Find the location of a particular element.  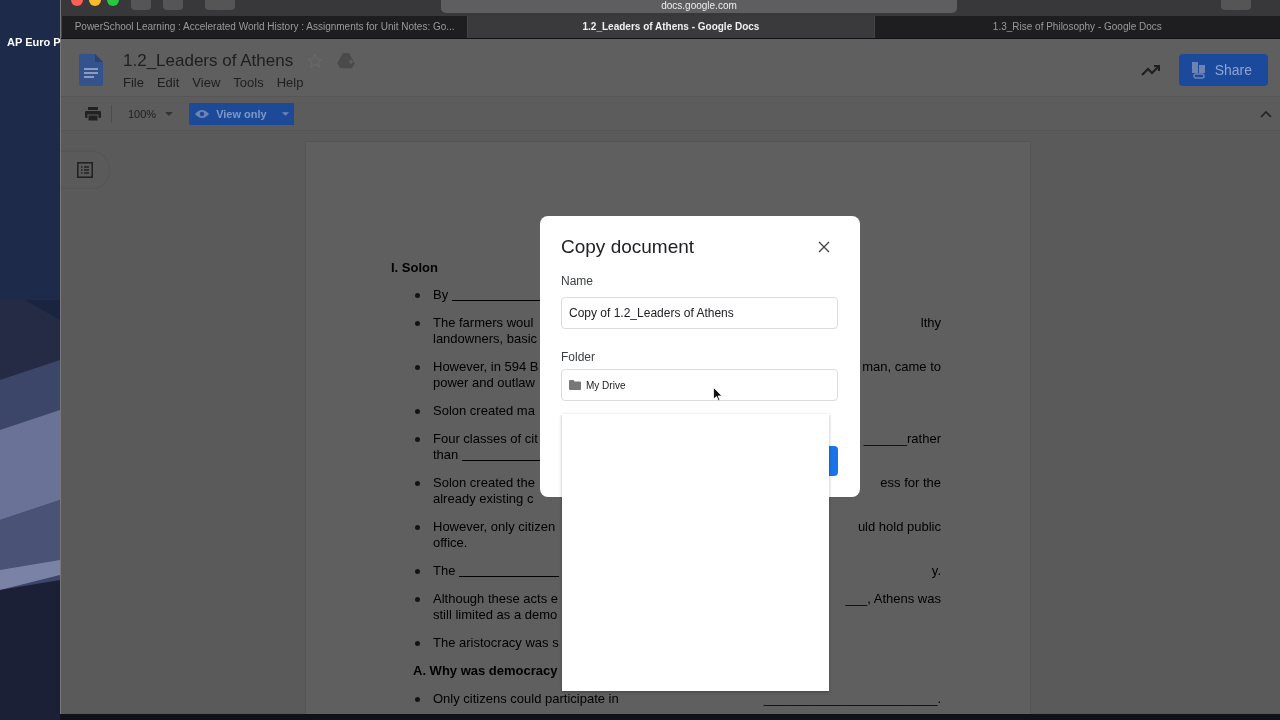

document-text: landowners, basic is located at coordinates (485, 339).